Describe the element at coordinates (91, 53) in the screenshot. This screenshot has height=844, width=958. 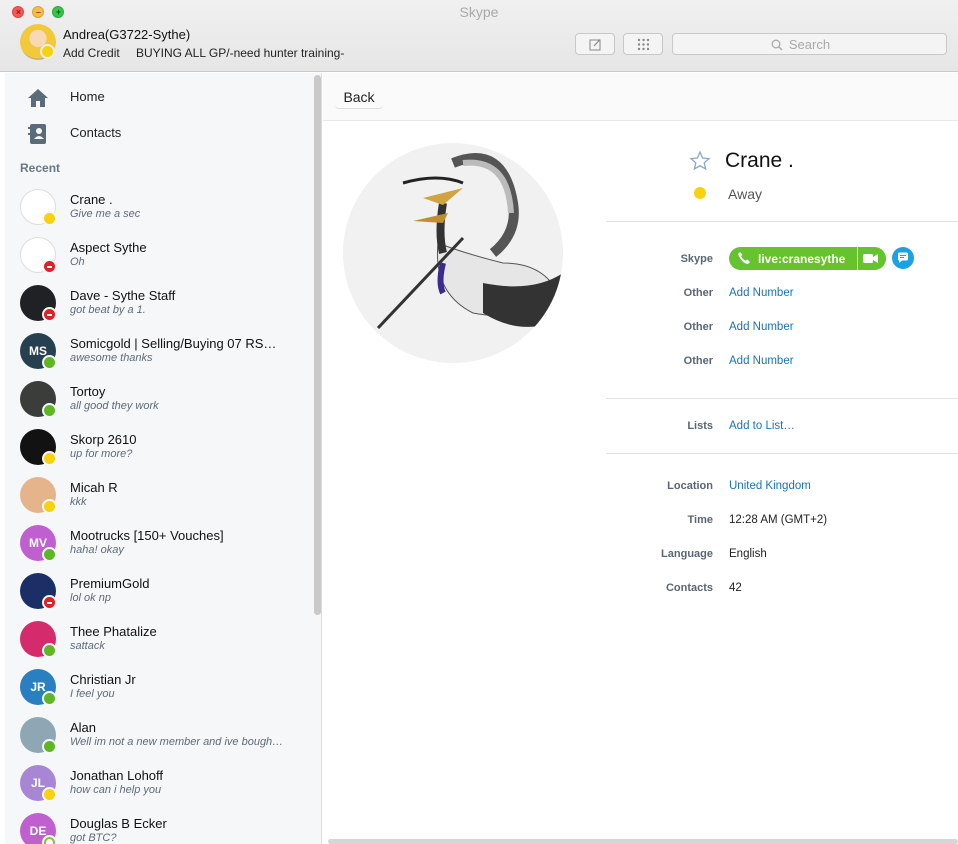
I see `add-credit-link: Add Credit` at that location.